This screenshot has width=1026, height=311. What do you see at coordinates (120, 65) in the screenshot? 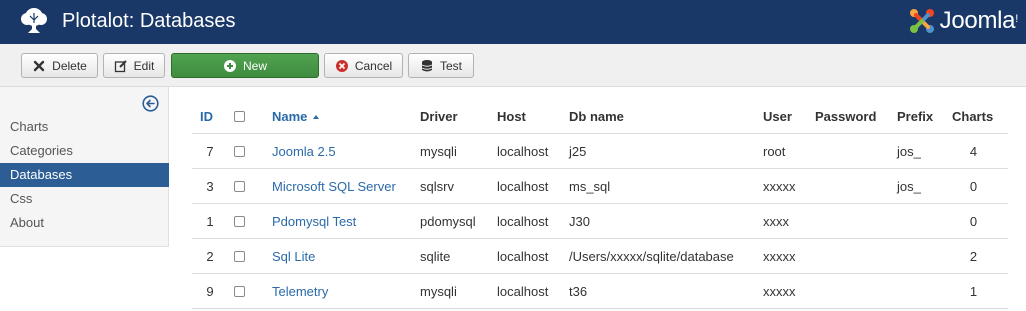
I see `edit-icon` at bounding box center [120, 65].